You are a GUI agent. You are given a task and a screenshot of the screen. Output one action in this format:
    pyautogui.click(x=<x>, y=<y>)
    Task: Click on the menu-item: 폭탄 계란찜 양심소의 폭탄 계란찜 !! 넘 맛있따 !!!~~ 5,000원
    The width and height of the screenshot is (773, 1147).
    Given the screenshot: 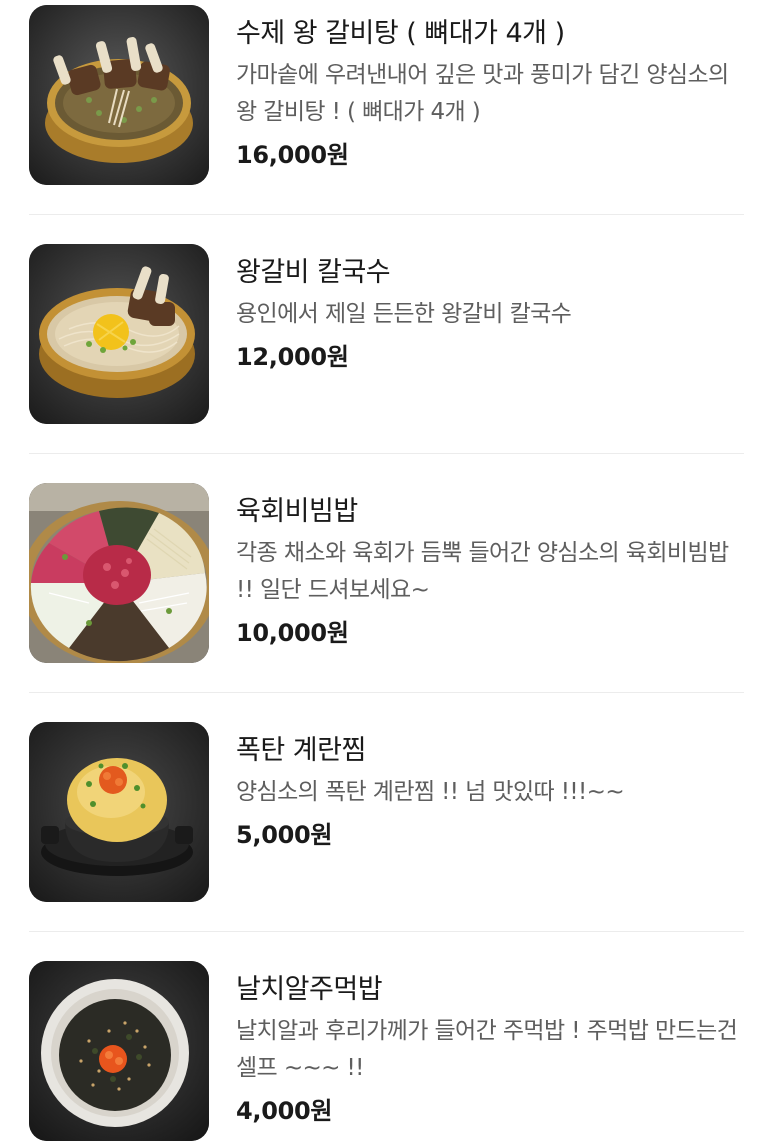 What is the action you would take?
    pyautogui.click(x=386, y=812)
    